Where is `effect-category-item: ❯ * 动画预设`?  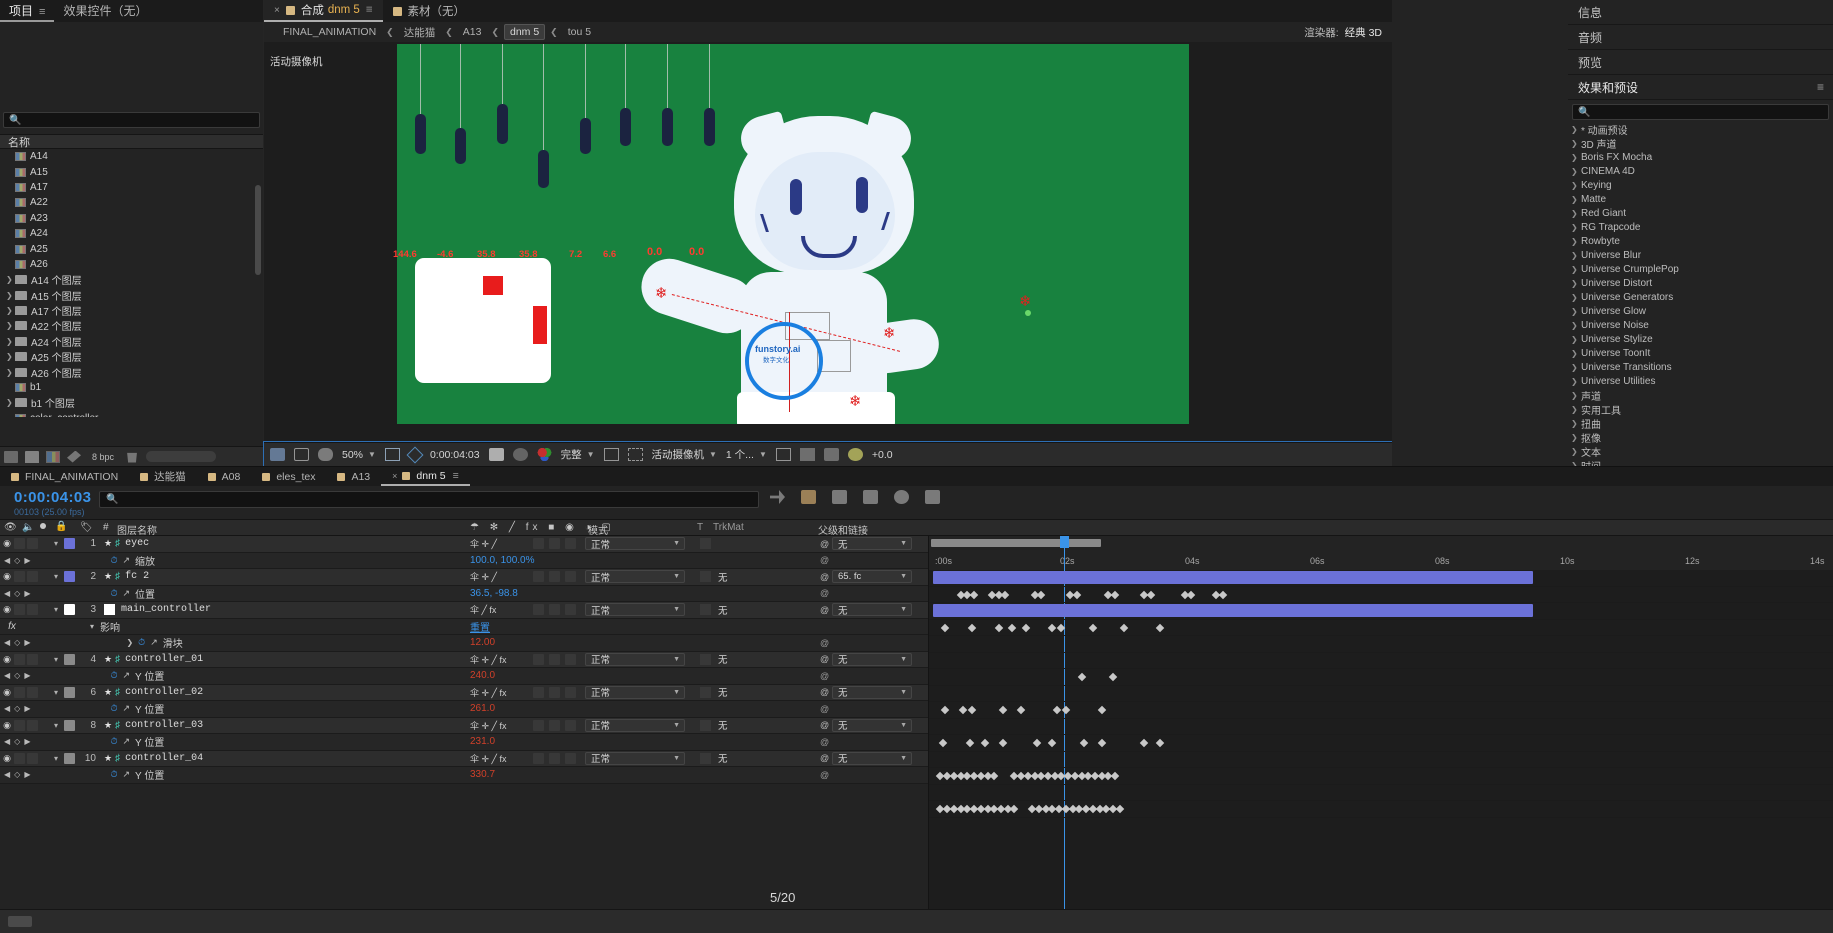
effect-category-item: ❯ * 动画预设 is located at coordinates (1700, 129).